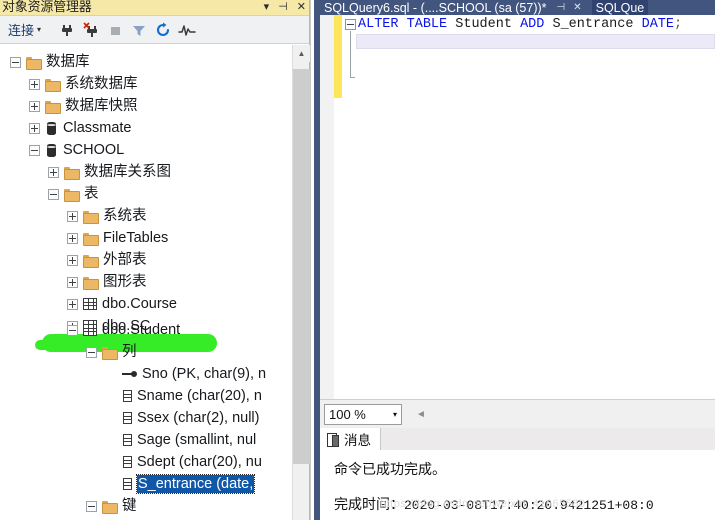  What do you see at coordinates (524, 504) in the screenshot?
I see `message-completion-time: 完成时间：2020-03-08T17:40:20.9421251+08:0` at bounding box center [524, 504].